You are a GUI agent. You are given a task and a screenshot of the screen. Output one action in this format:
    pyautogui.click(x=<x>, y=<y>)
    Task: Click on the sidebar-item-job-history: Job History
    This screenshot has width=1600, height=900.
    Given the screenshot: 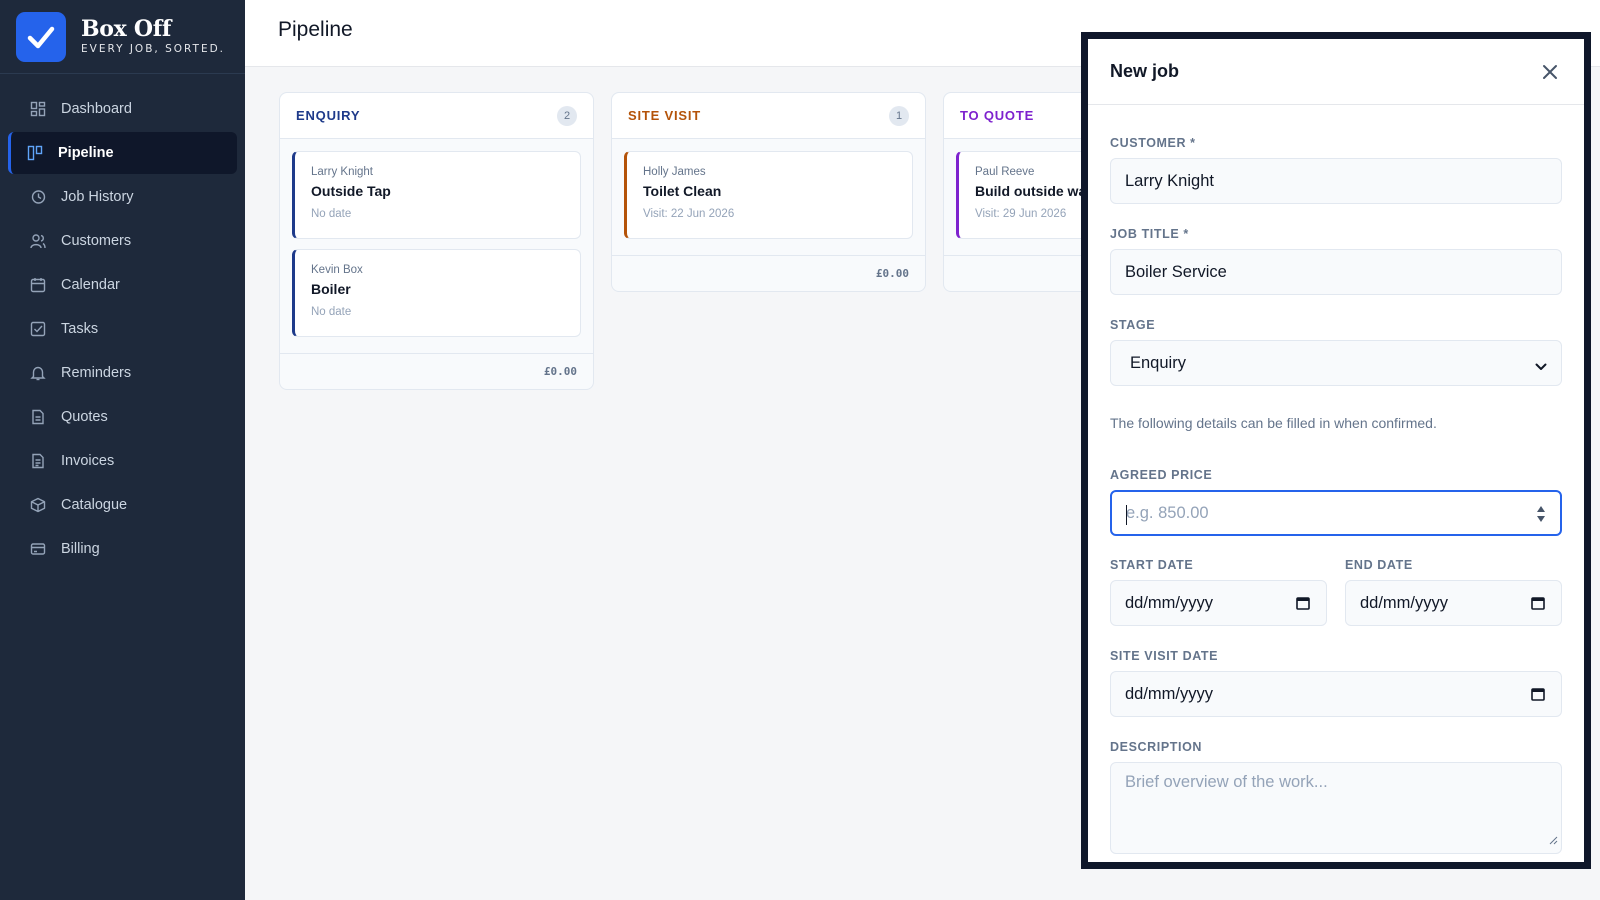 What is the action you would take?
    pyautogui.click(x=122, y=197)
    